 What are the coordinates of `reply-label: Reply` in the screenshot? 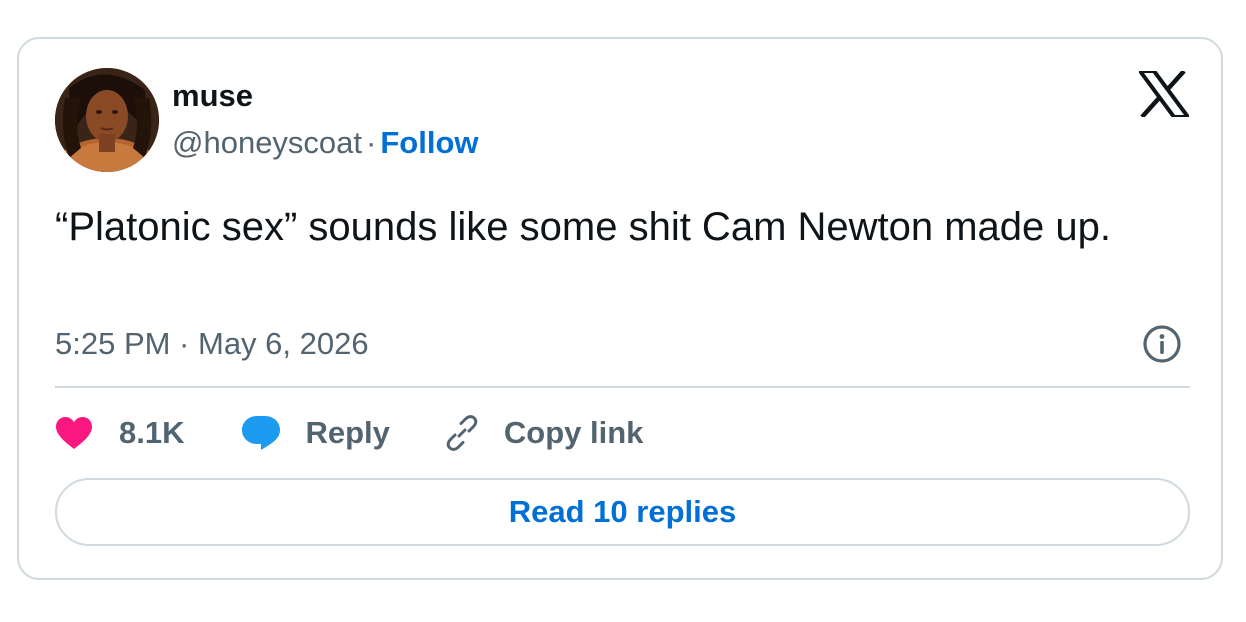 It's located at (347, 432).